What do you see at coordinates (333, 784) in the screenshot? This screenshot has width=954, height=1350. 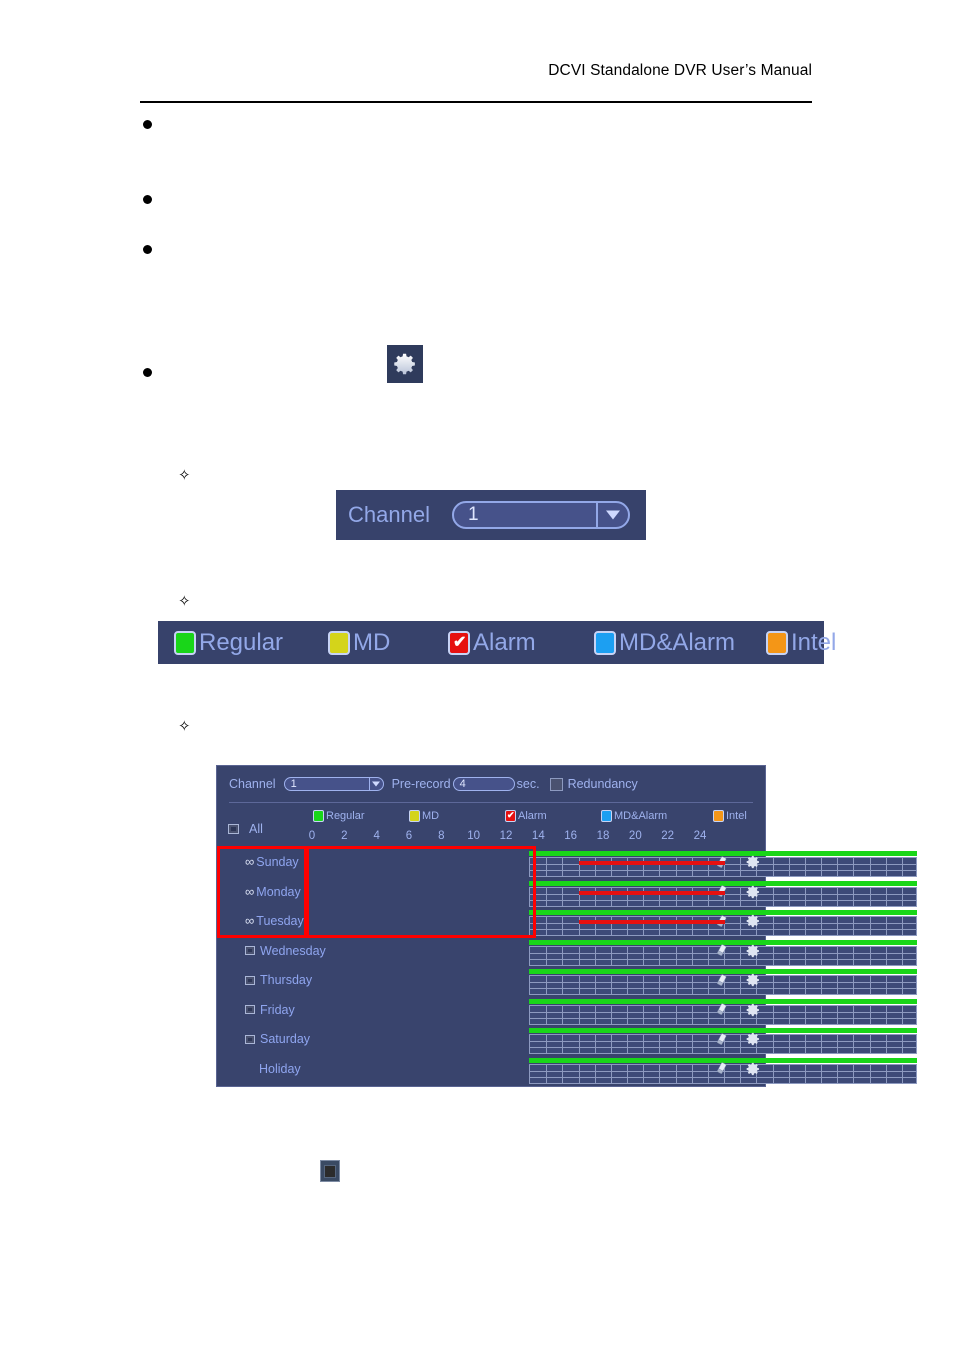 I see `schedule-channel-dropdown: 1` at bounding box center [333, 784].